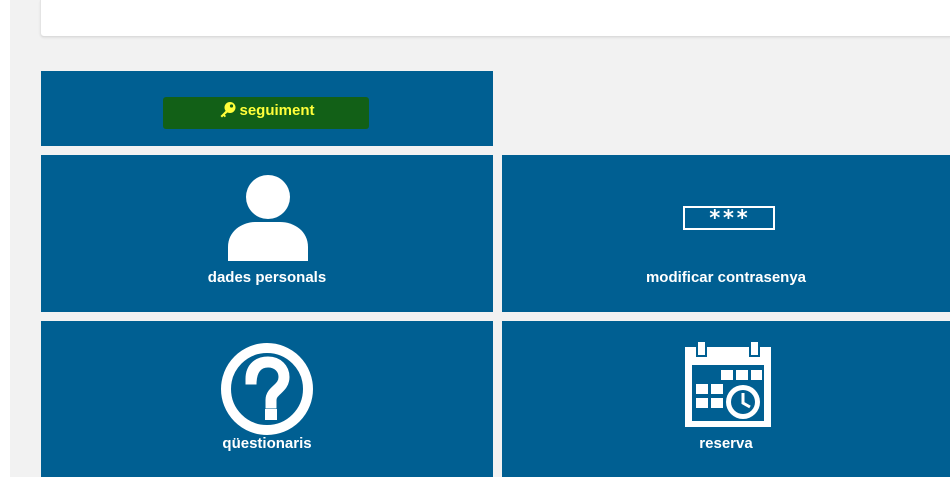 This screenshot has width=950, height=477. I want to click on user-icon, so click(268, 218).